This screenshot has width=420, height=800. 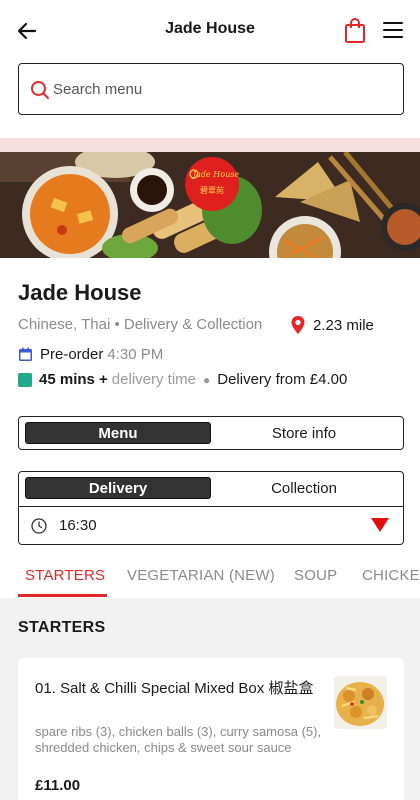 I want to click on menu-button, so click(x=393, y=30).